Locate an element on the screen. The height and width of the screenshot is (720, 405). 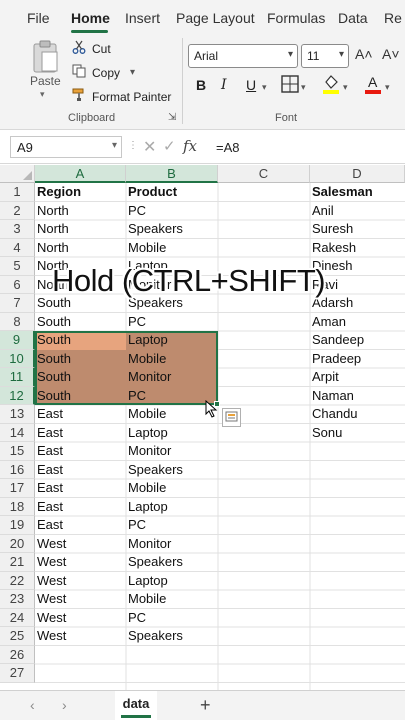
row-header: 1 is located at coordinates (17, 192).